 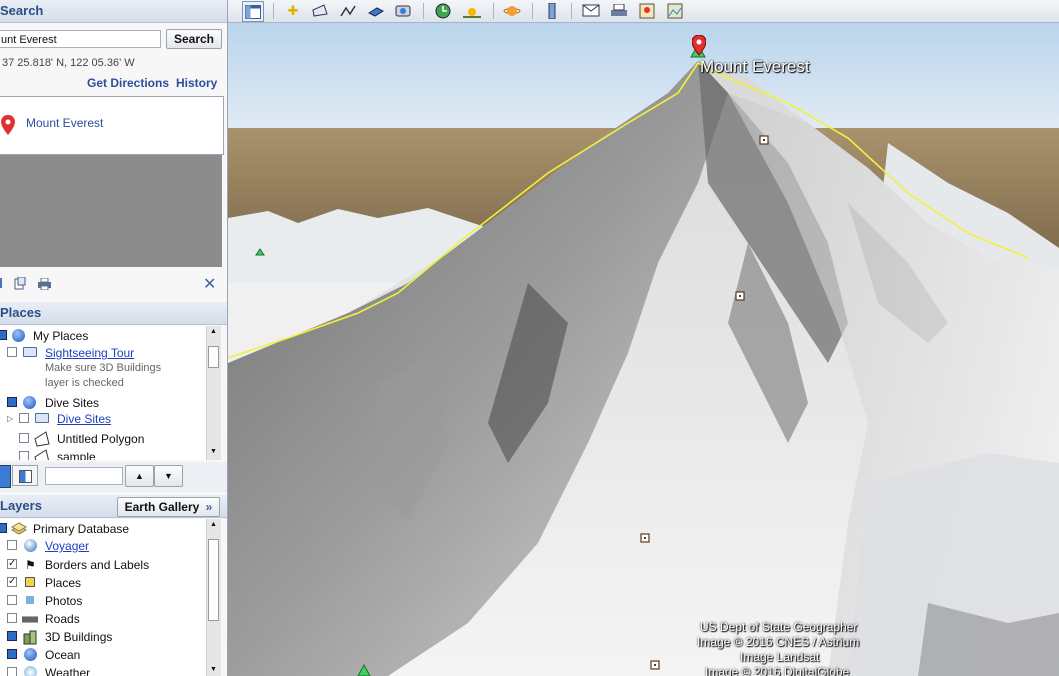 What do you see at coordinates (213, 393) in the screenshot?
I see `places-scrollbar: ▲ ▼` at bounding box center [213, 393].